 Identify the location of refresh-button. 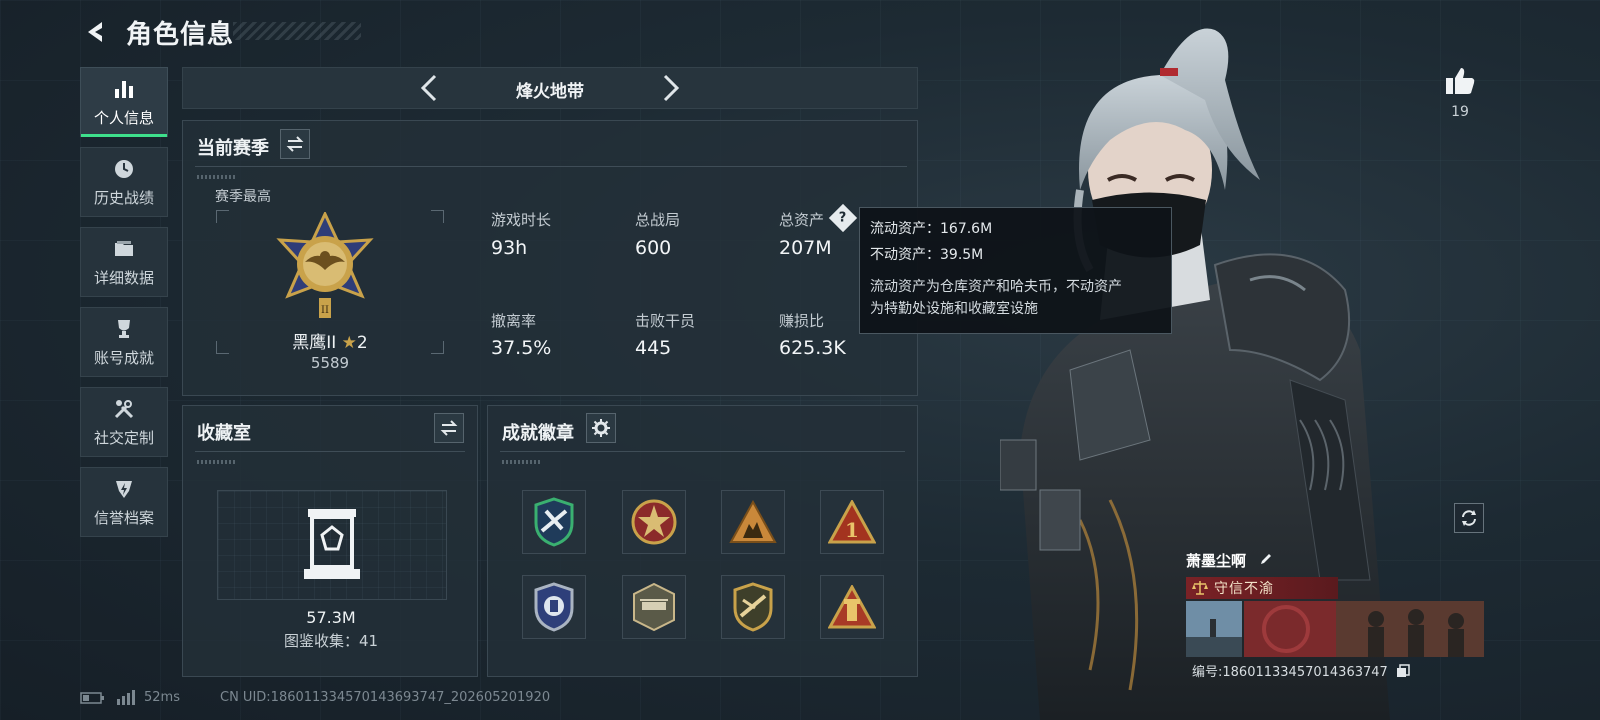
(1469, 518).